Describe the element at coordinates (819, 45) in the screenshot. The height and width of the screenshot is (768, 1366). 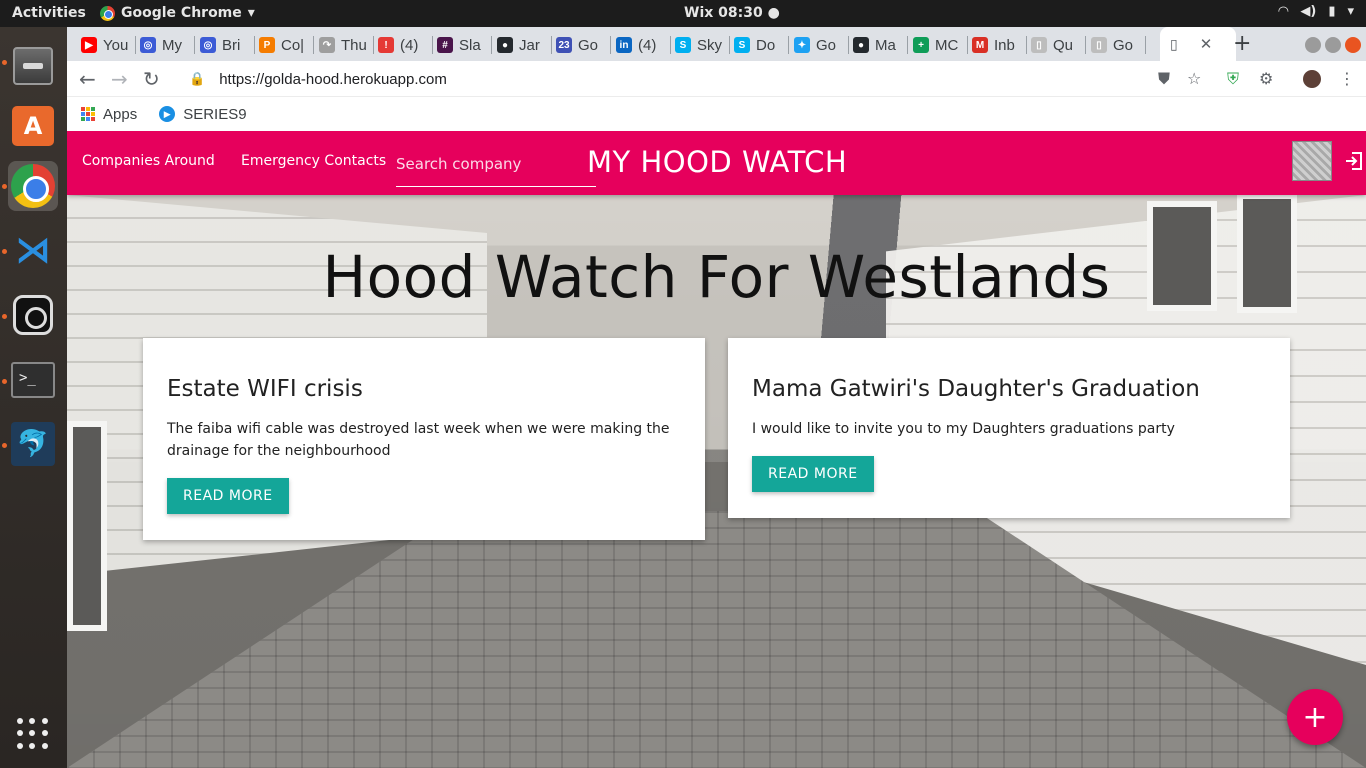
I see `browser-tab: ✦ Go` at that location.